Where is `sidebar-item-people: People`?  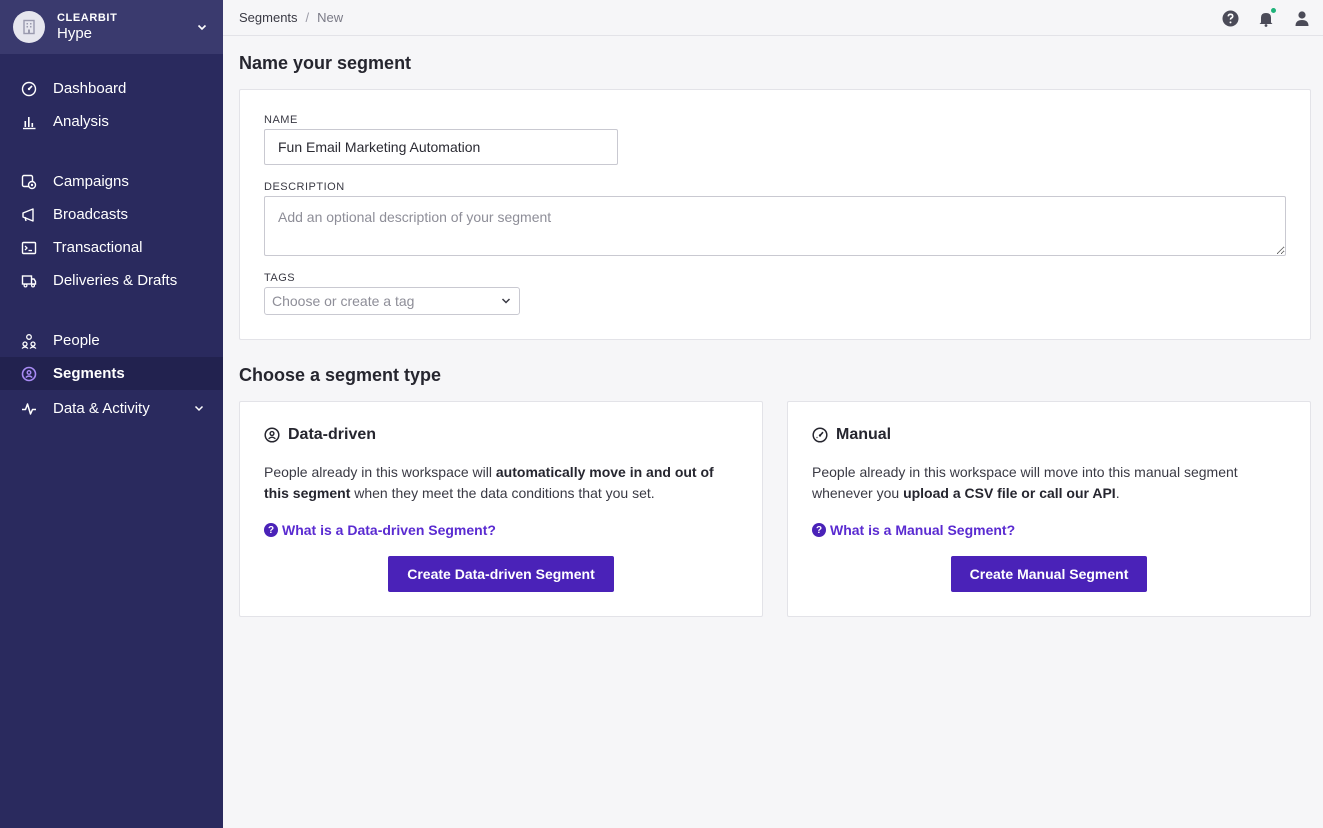 sidebar-item-people: People is located at coordinates (111, 340).